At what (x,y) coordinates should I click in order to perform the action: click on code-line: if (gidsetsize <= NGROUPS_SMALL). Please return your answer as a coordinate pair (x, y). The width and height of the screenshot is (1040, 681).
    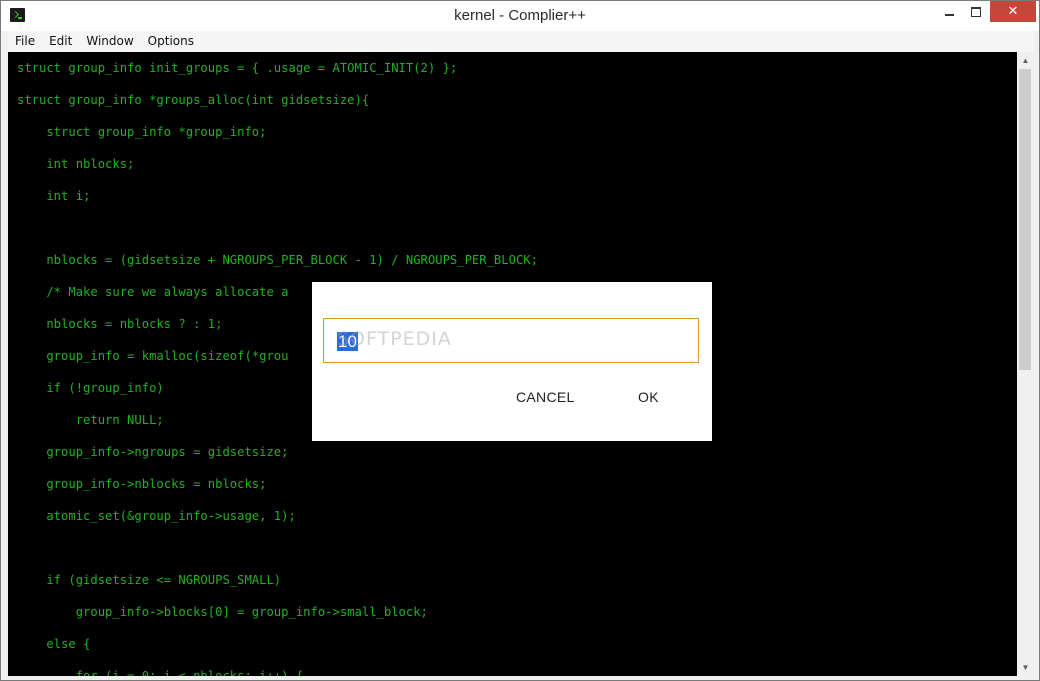
    Looking at the image, I should click on (149, 580).